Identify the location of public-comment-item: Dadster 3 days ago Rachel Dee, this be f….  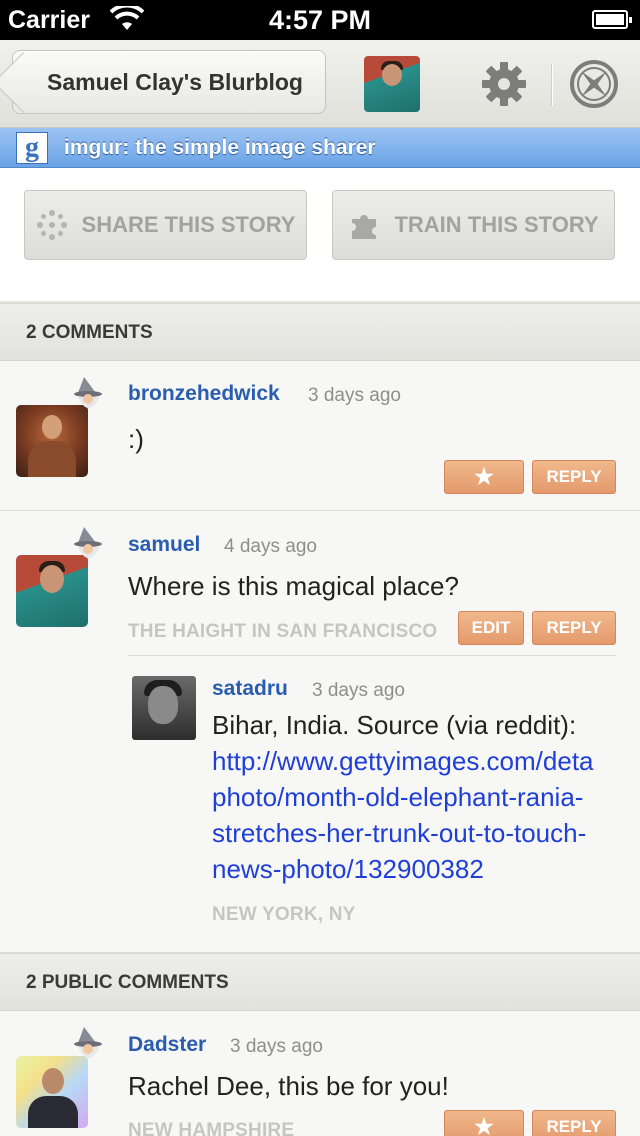
(320, 1073).